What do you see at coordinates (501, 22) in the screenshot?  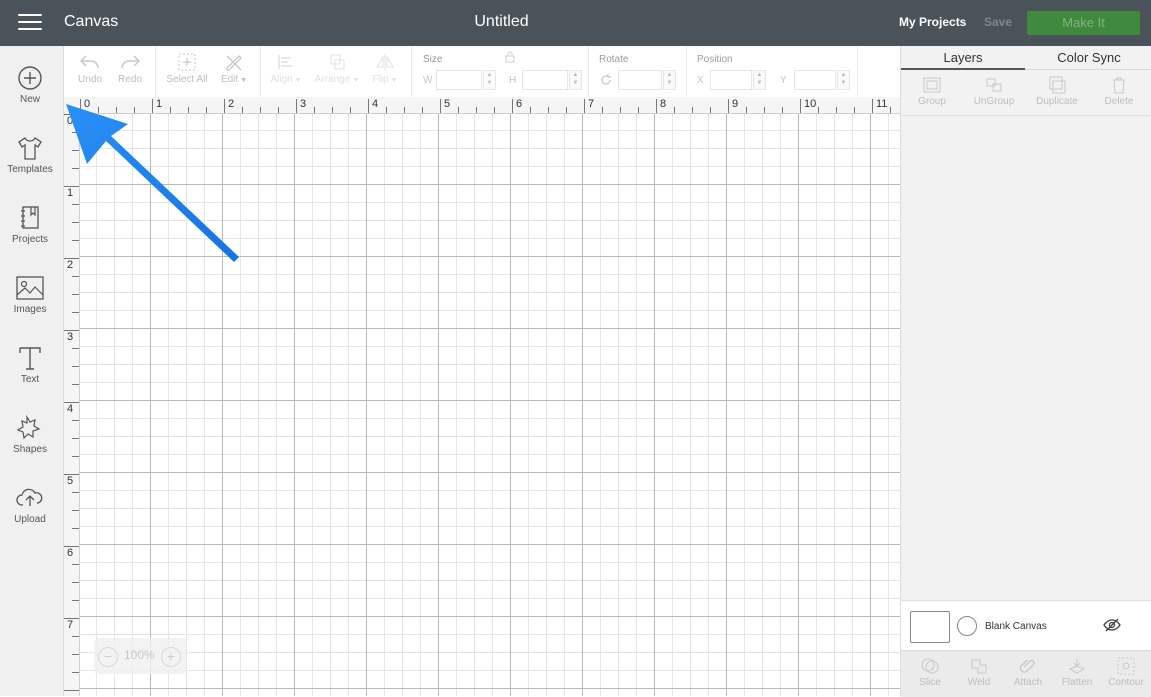 I see `document-title: Untitled` at bounding box center [501, 22].